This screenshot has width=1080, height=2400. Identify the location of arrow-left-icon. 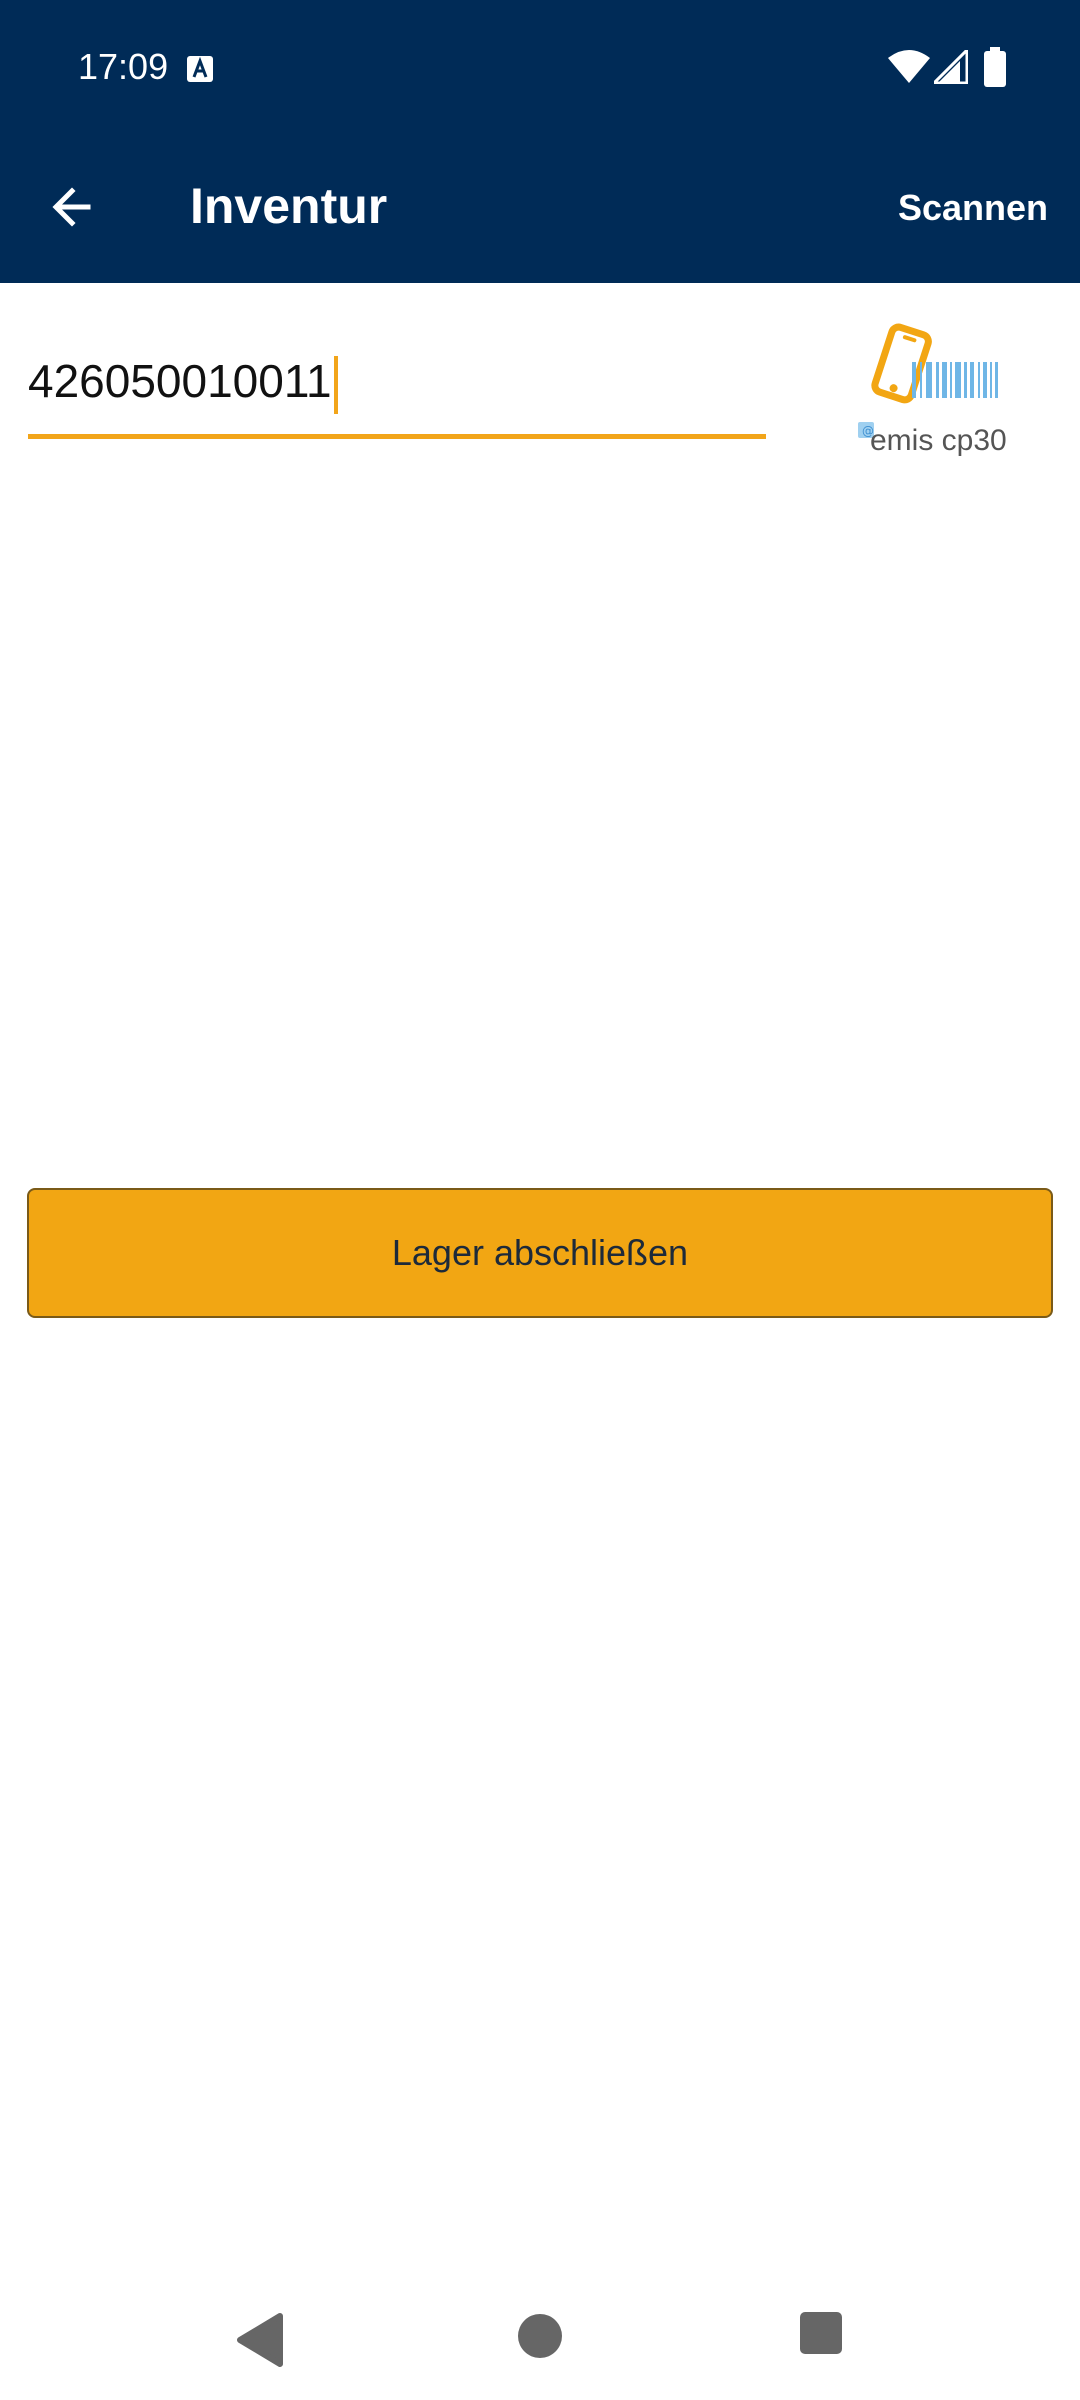
(71, 207).